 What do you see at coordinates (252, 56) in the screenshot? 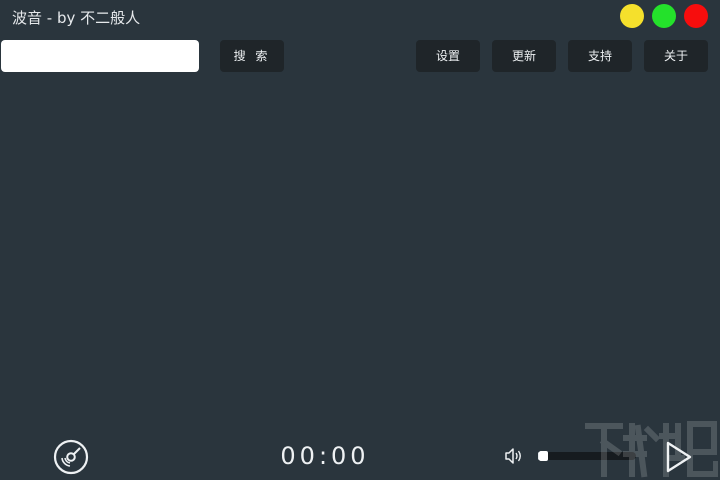
I see `search-button: 搜 索` at bounding box center [252, 56].